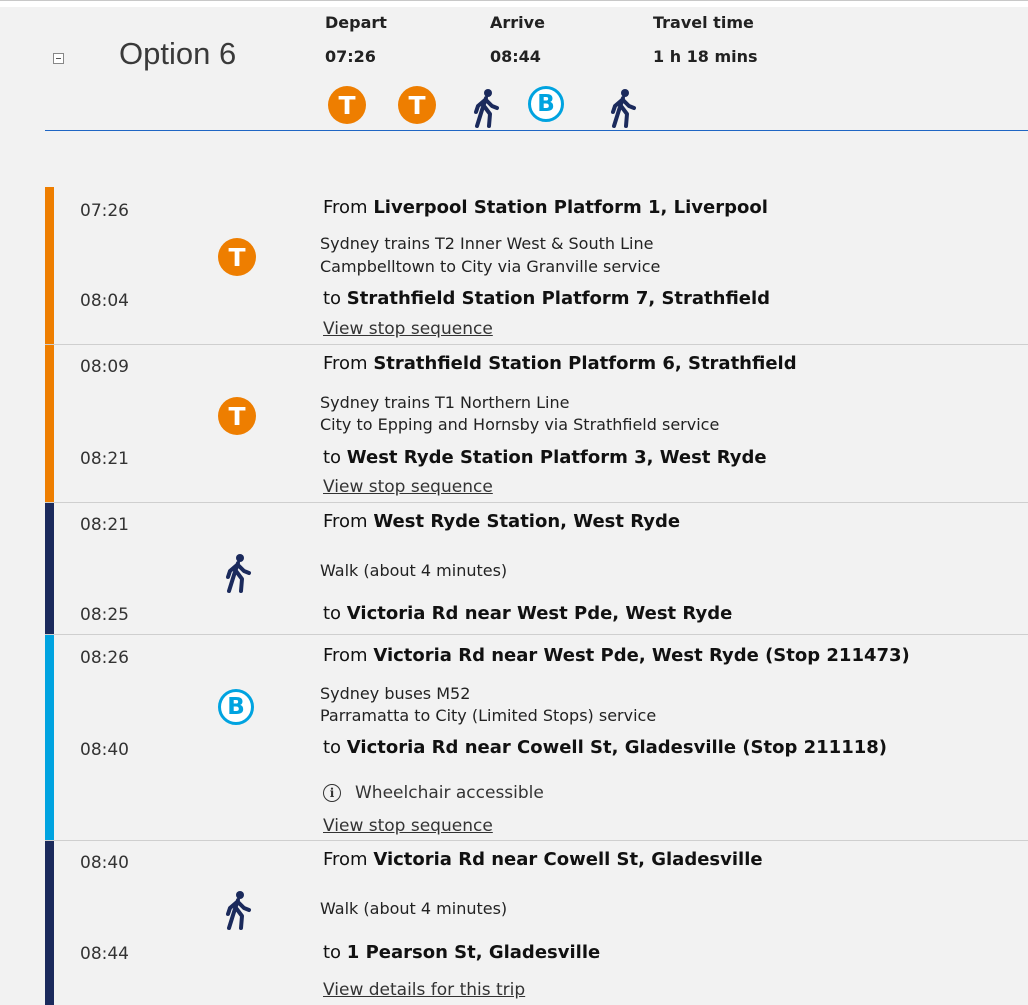 The width and height of the screenshot is (1028, 1005). I want to click on leg-depart-time: 08:26, so click(104, 658).